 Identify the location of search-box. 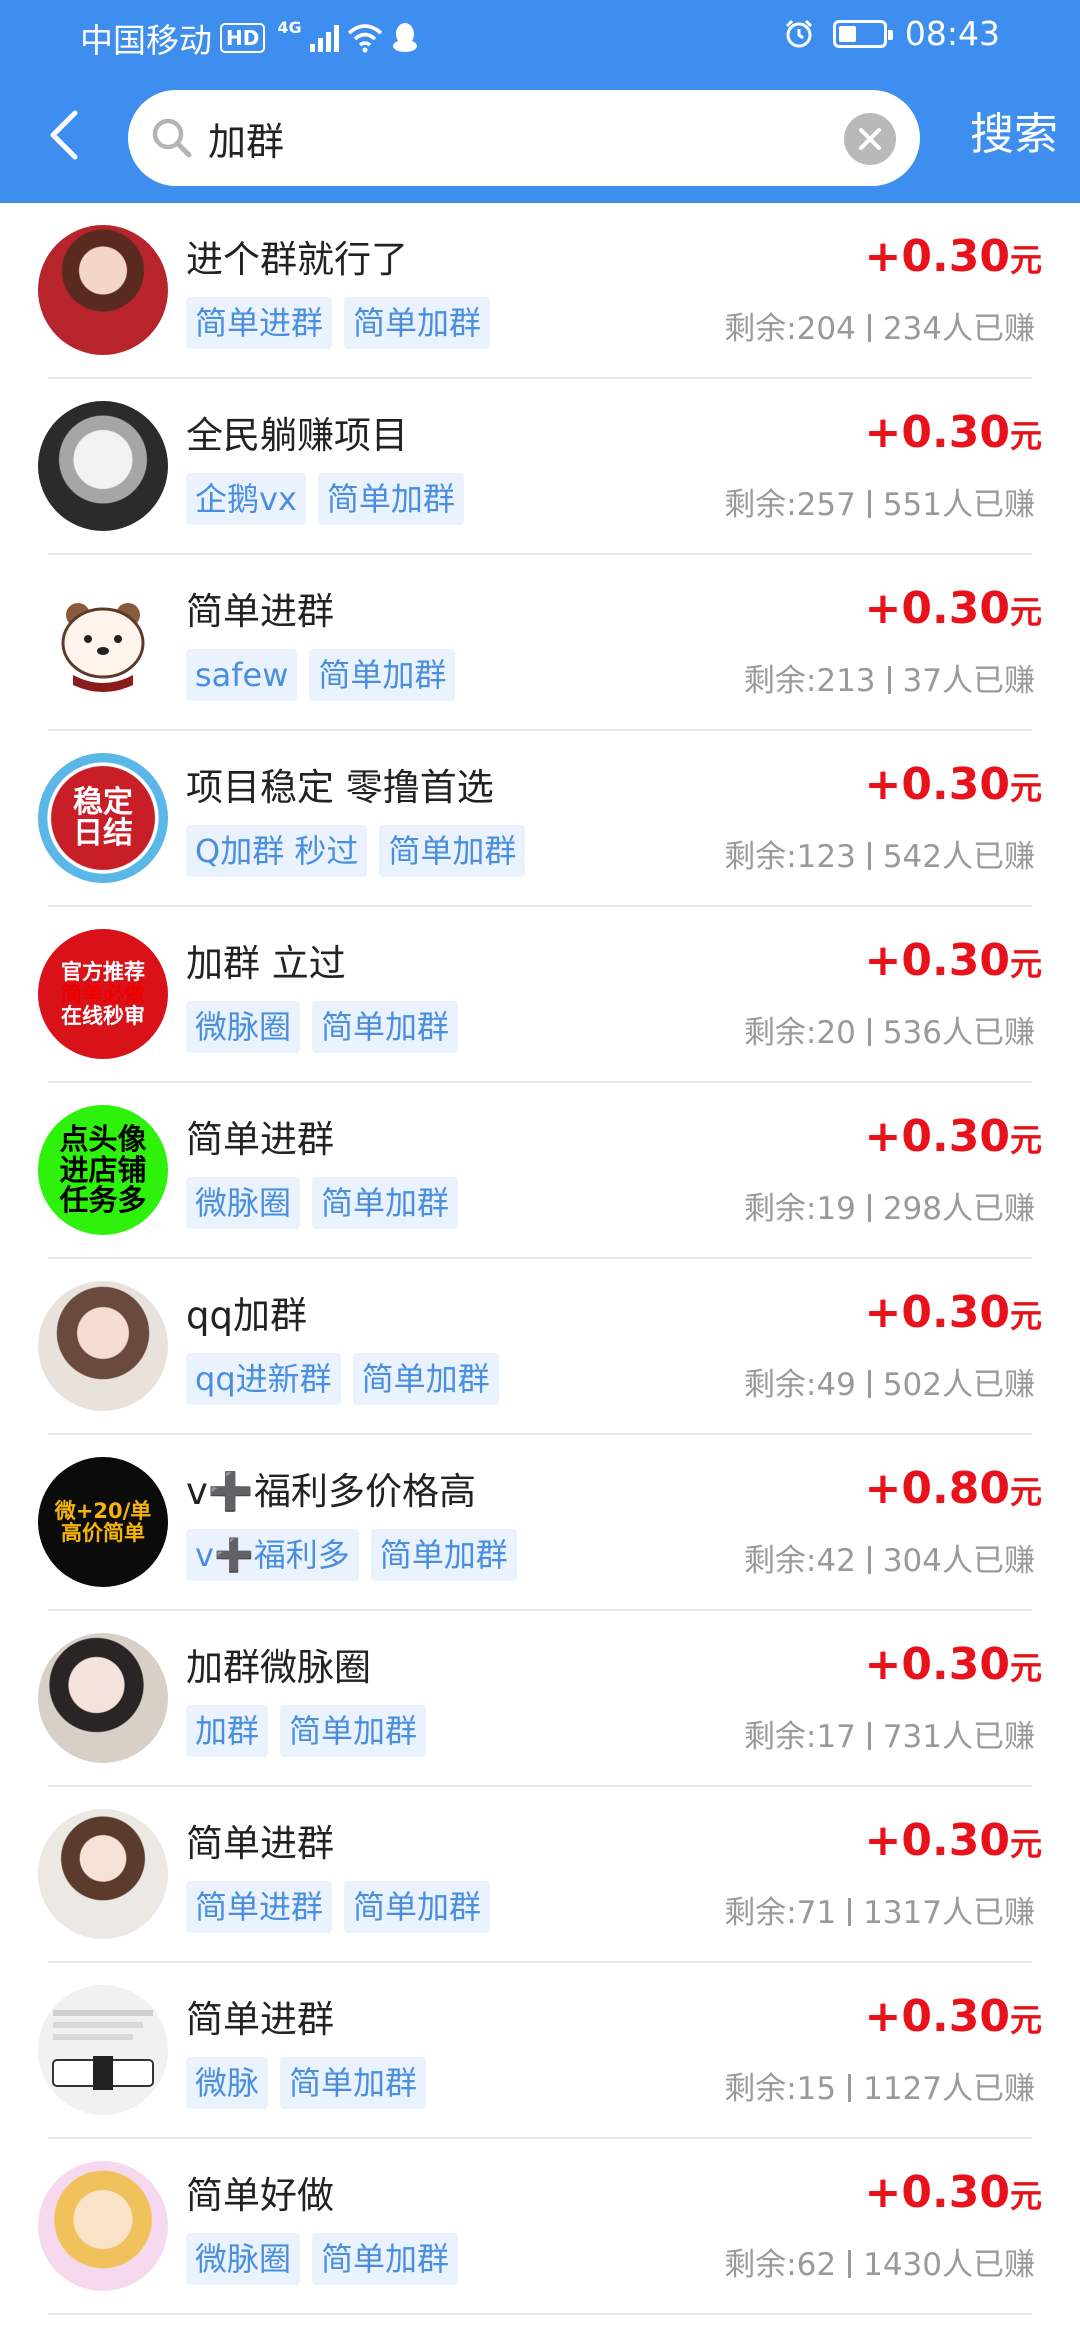
(524, 138).